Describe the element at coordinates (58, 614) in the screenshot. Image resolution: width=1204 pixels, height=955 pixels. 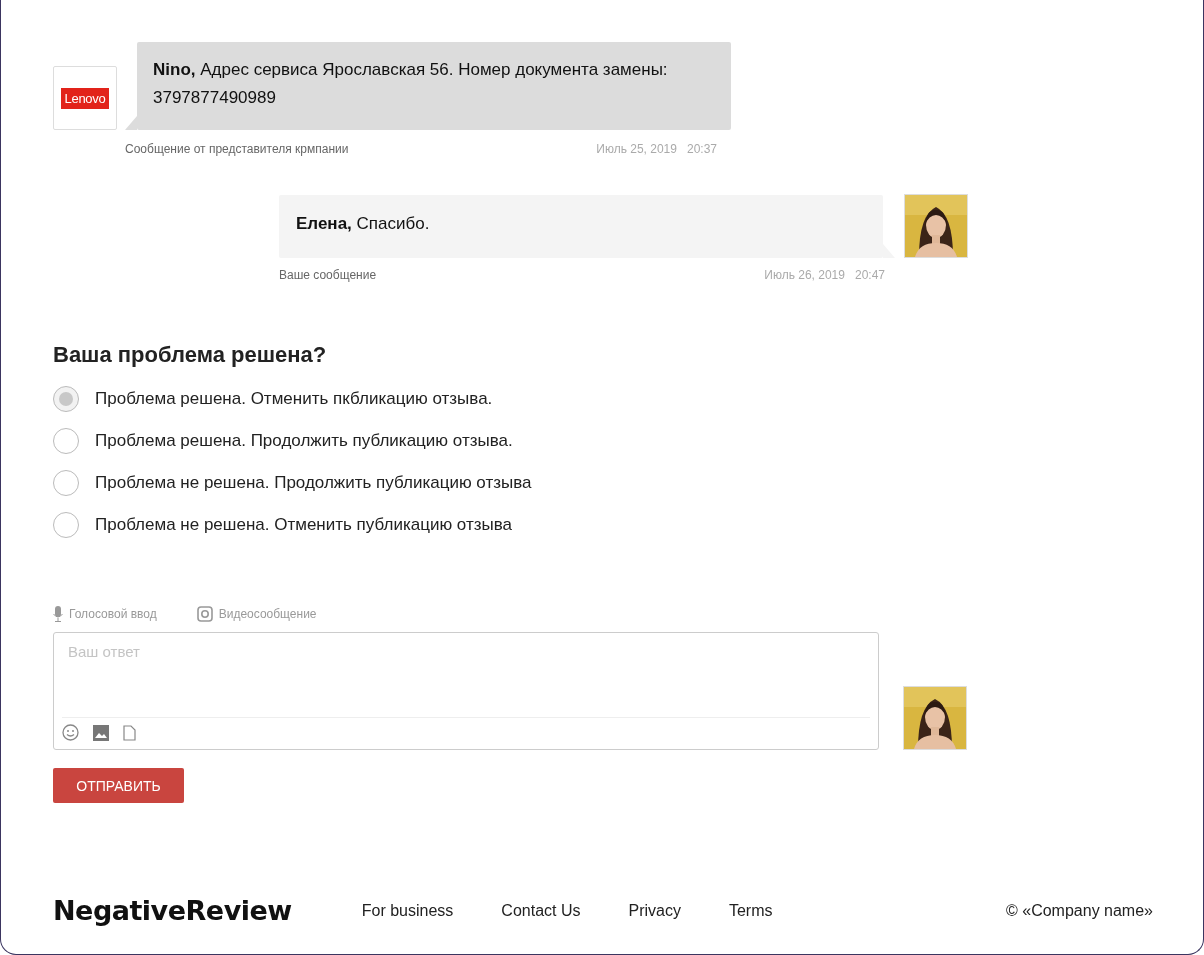
I see `microphone-icon` at that location.